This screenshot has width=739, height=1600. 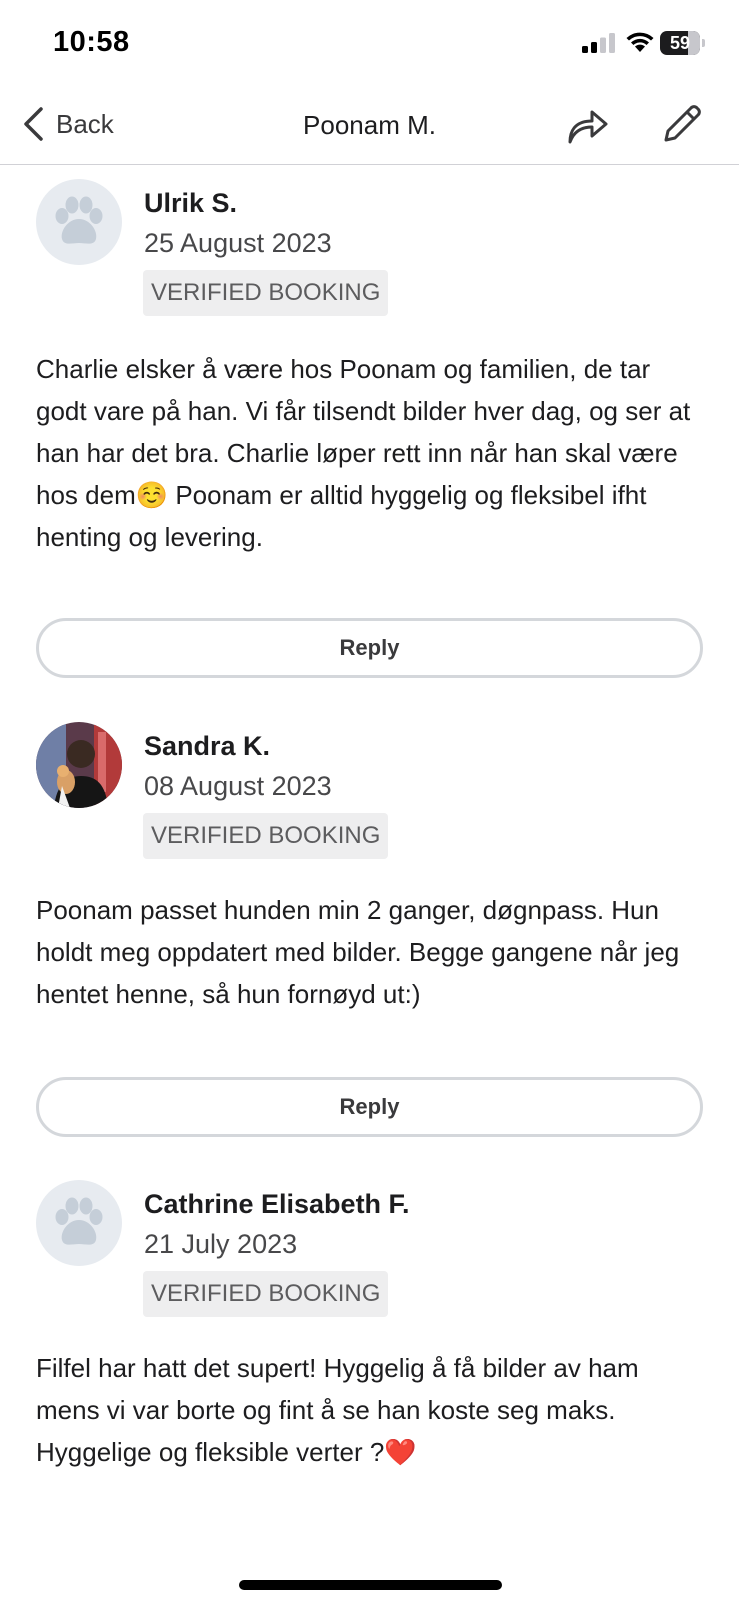 What do you see at coordinates (587, 125) in the screenshot?
I see `share-icon` at bounding box center [587, 125].